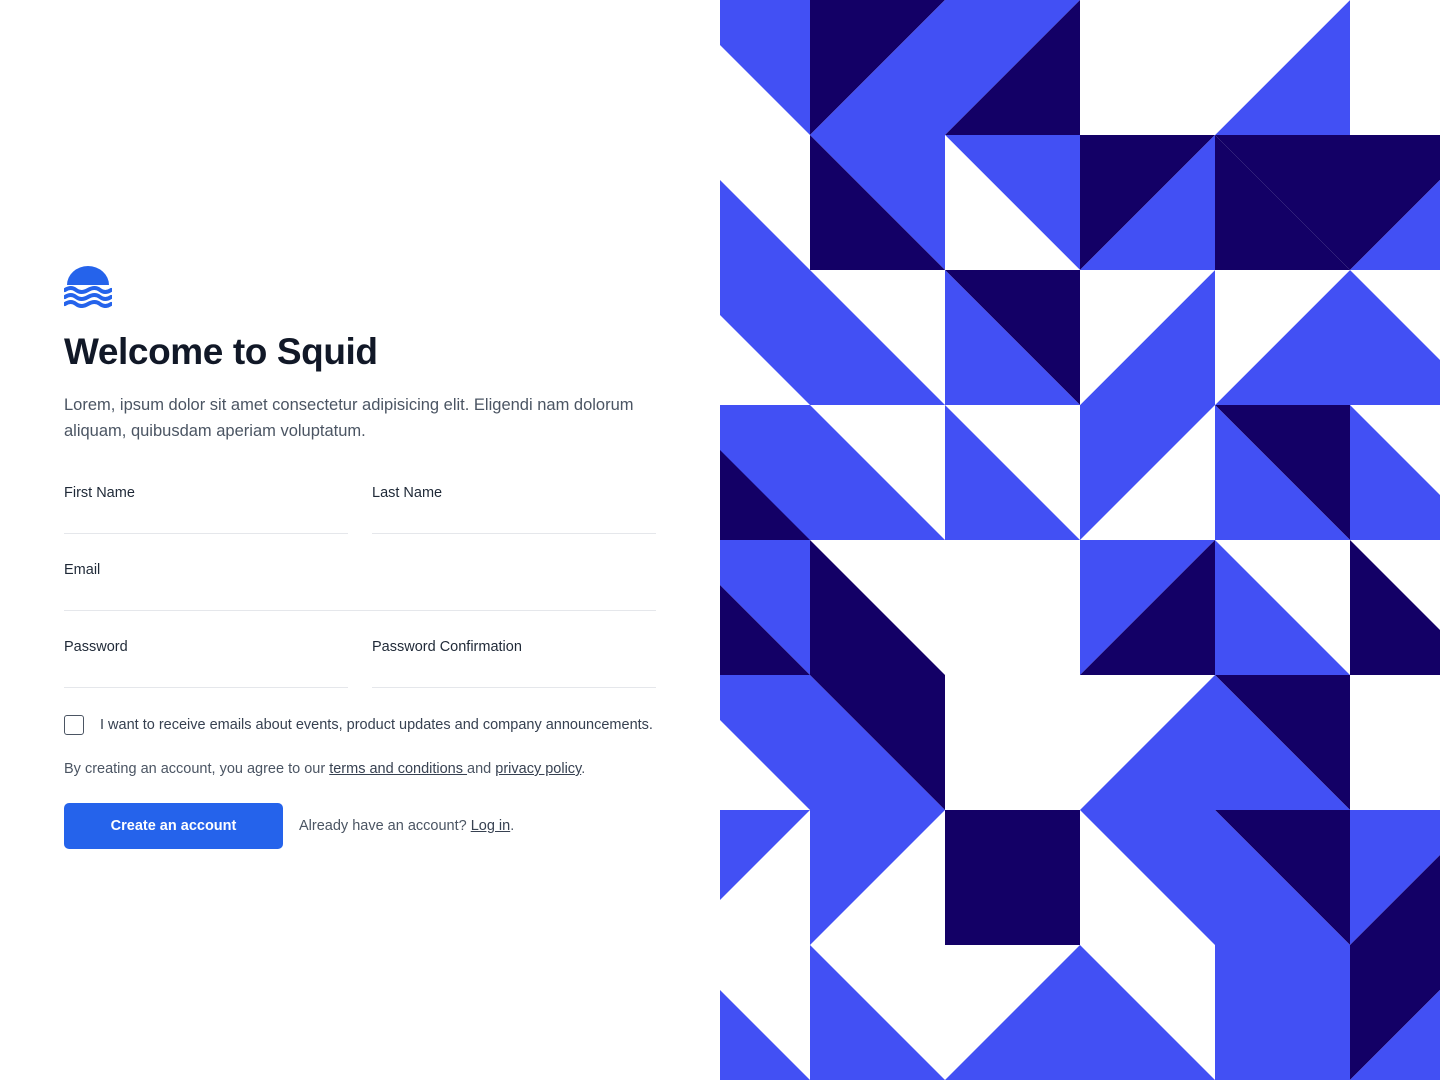 The height and width of the screenshot is (1080, 1440). What do you see at coordinates (583, 769) in the screenshot?
I see `terms-suffix: .` at bounding box center [583, 769].